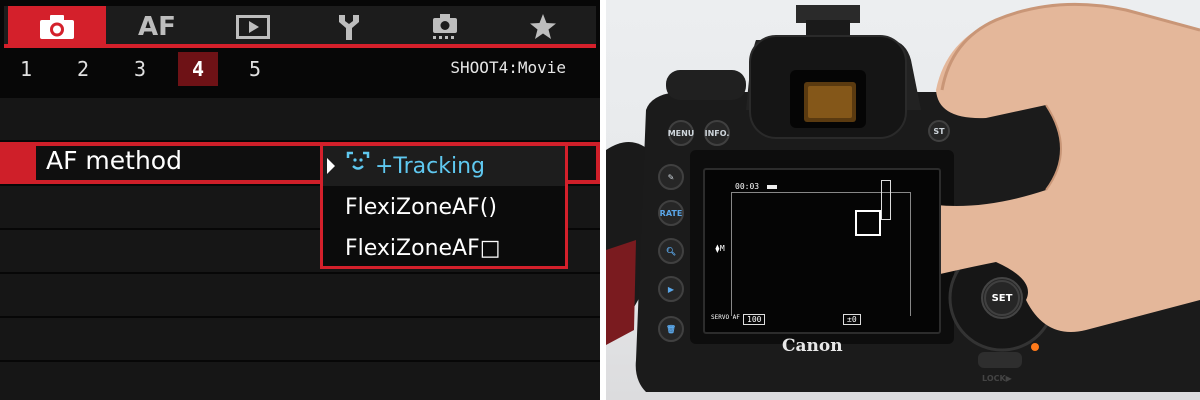 This screenshot has width=1200, height=400. What do you see at coordinates (300, 46) in the screenshot?
I see `tab-bar-underline` at bounding box center [300, 46].